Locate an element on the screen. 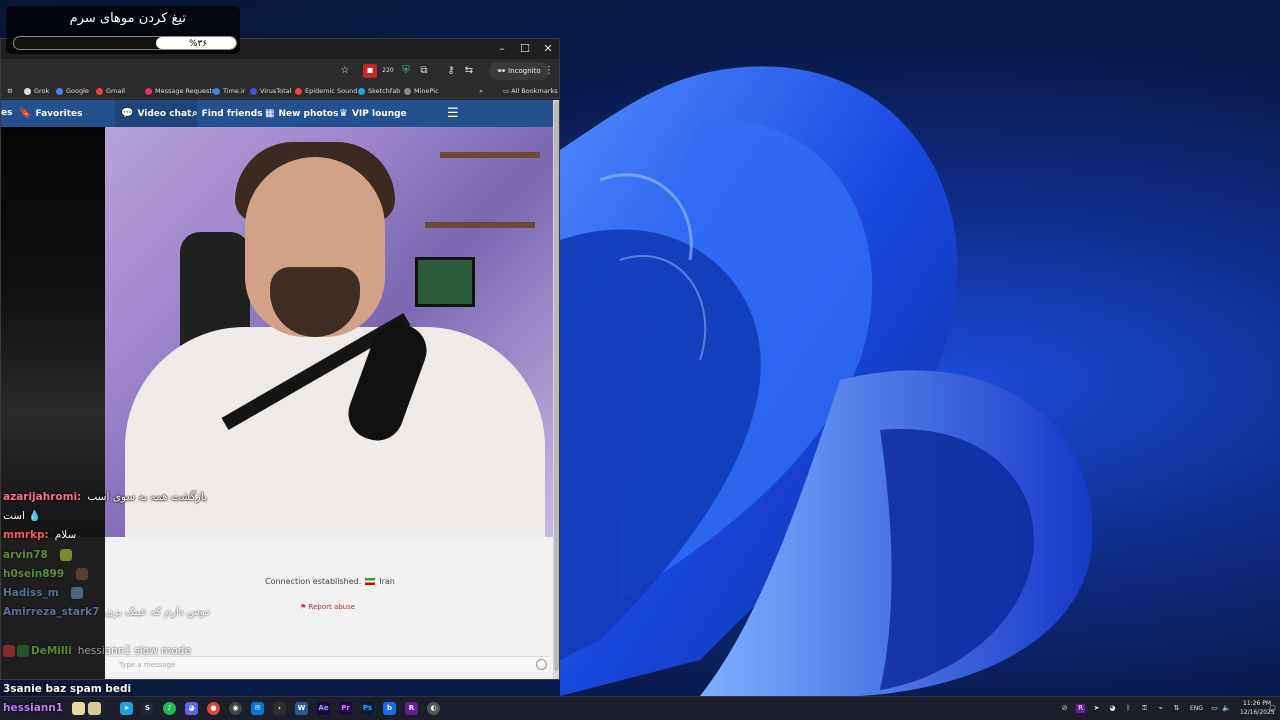 The height and width of the screenshot is (720, 1280). bookmark-google: Google is located at coordinates (72, 91).